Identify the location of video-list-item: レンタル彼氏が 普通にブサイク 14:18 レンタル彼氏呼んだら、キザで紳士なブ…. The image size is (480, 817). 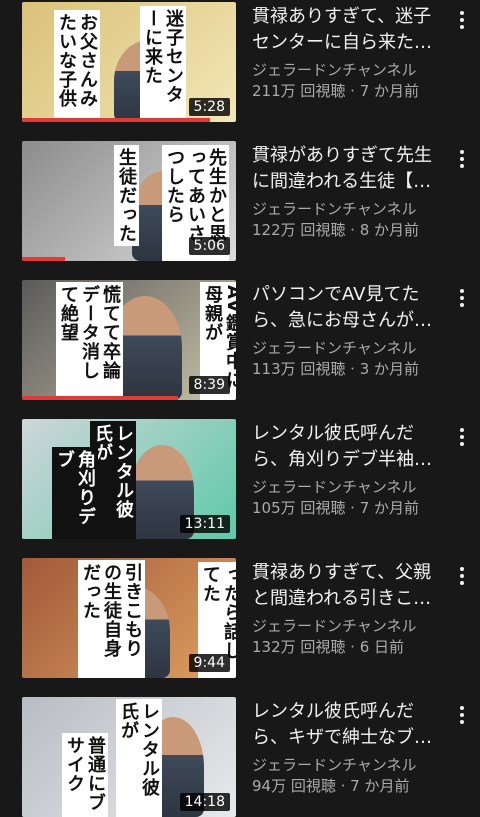
(240, 757).